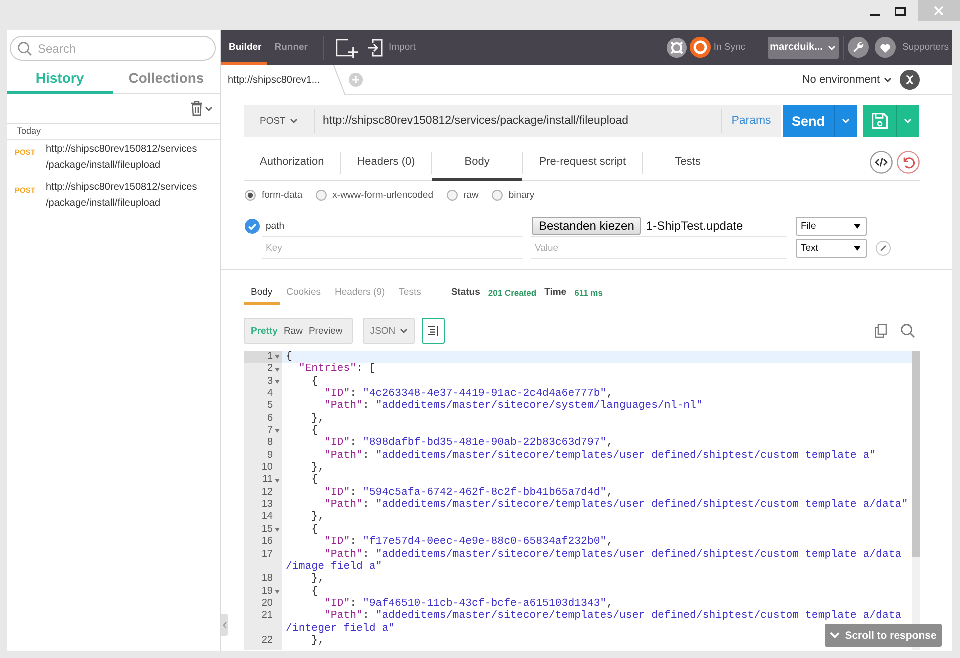 The image size is (960, 658). I want to click on code-line: "ID": "898dafbf-bd35-481e-90ab-22b83c63d797",, so click(469, 443).